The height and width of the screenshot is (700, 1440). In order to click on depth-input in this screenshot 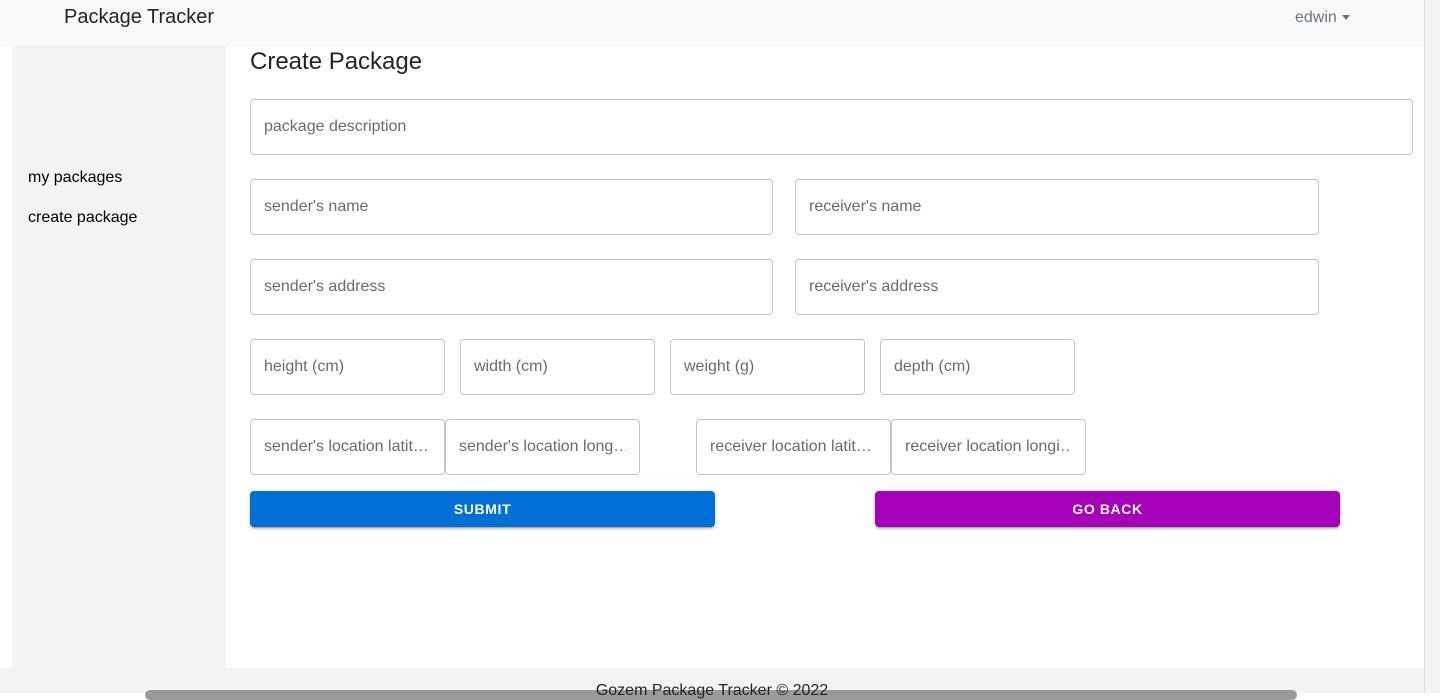, I will do `click(977, 367)`.